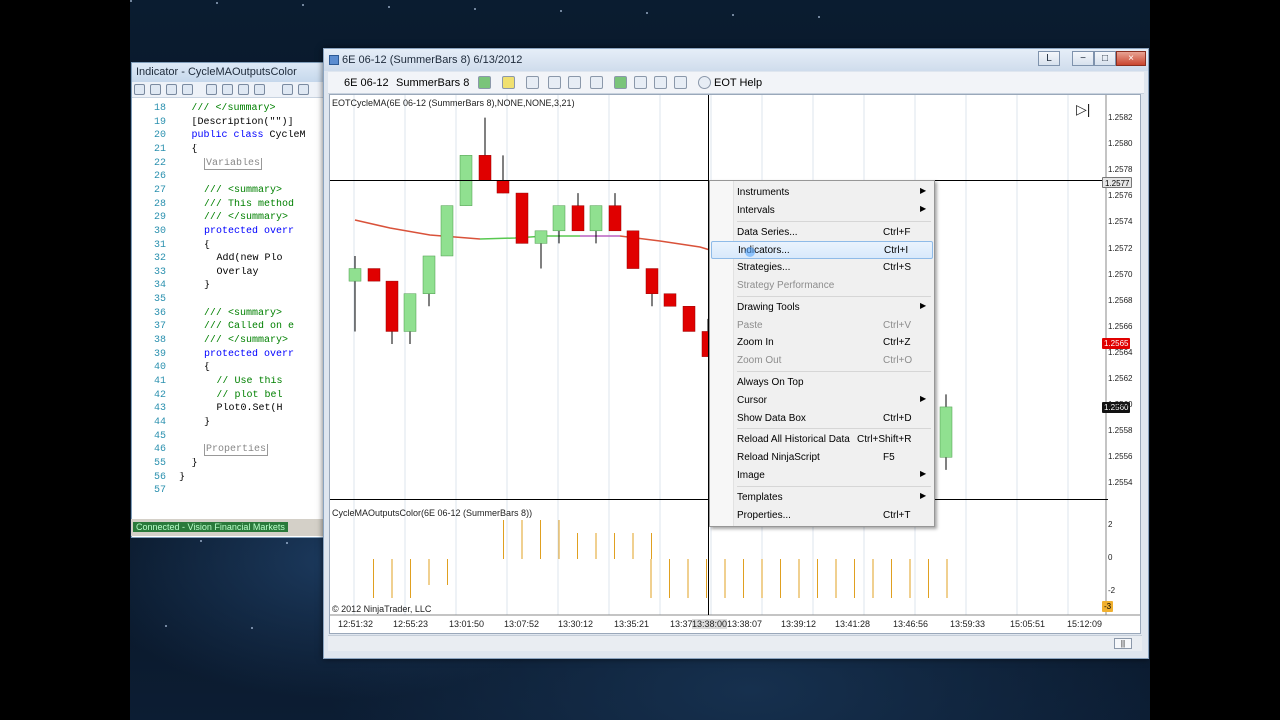  I want to click on code-line: 46 Properties, so click(229, 451).